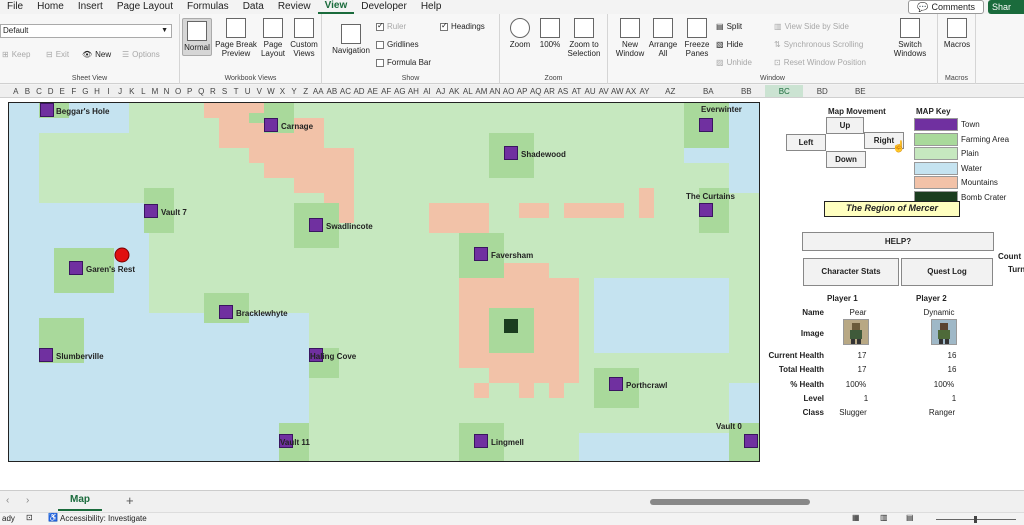 The height and width of the screenshot is (525, 1024). I want to click on custom-views-button: Custom Views, so click(304, 38).